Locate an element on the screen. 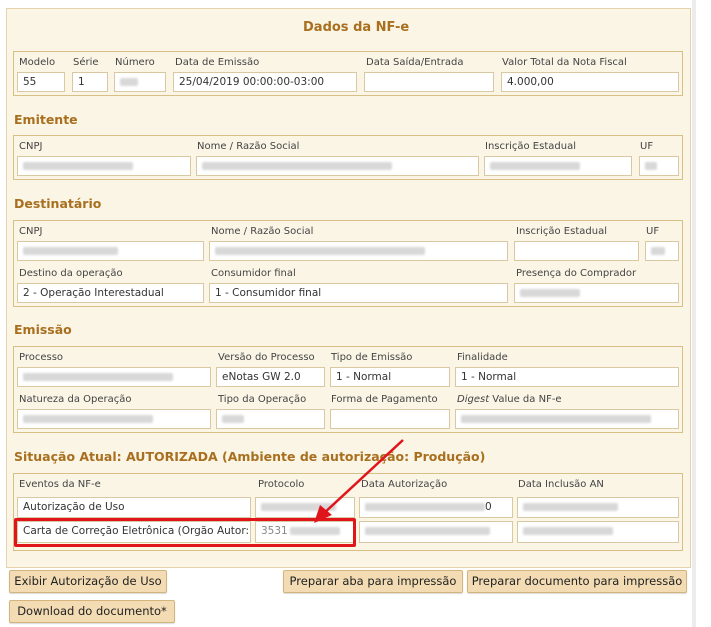  digest-label-rest: Value da NF-e is located at coordinates (525, 399).